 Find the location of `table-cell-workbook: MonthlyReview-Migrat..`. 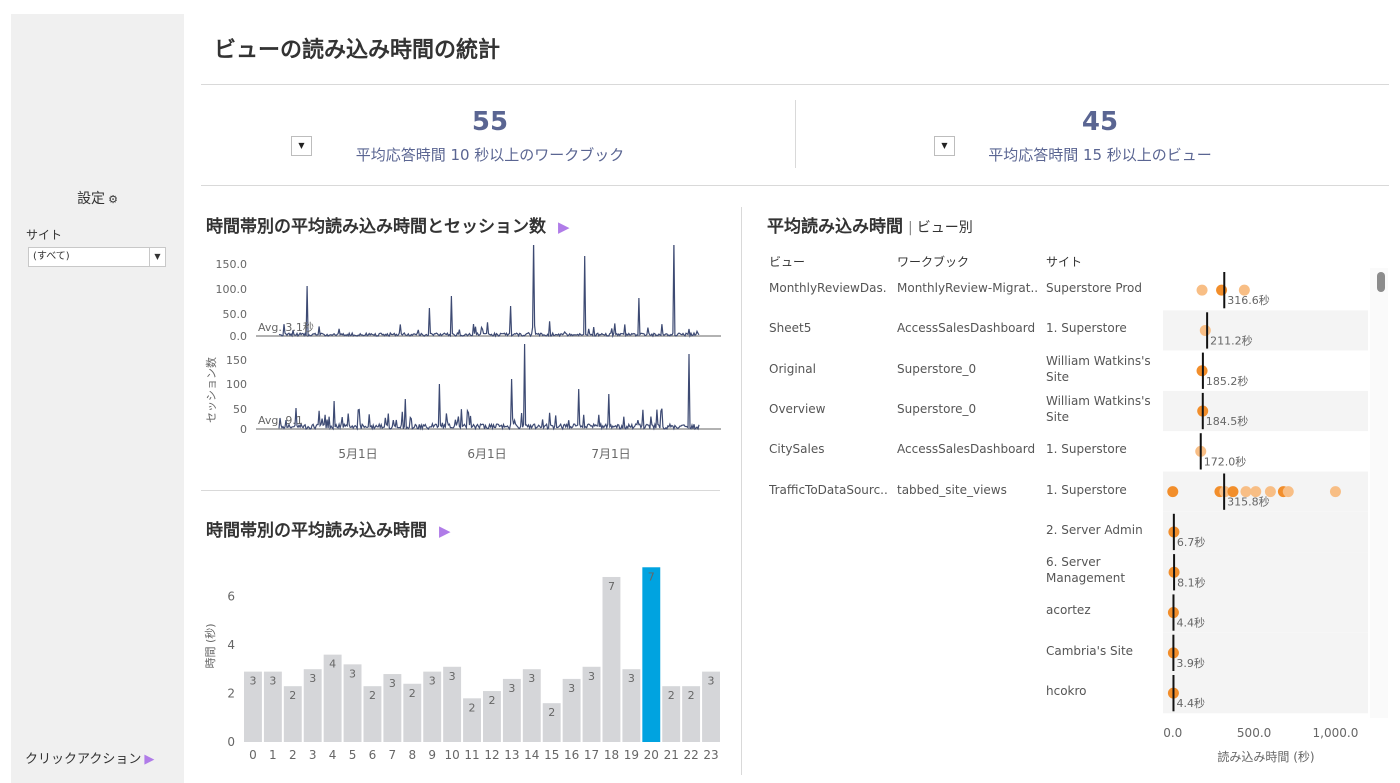

table-cell-workbook: MonthlyReview-Migrat.. is located at coordinates (967, 288).